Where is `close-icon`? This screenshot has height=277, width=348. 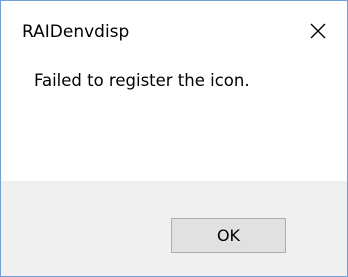 close-icon is located at coordinates (318, 31).